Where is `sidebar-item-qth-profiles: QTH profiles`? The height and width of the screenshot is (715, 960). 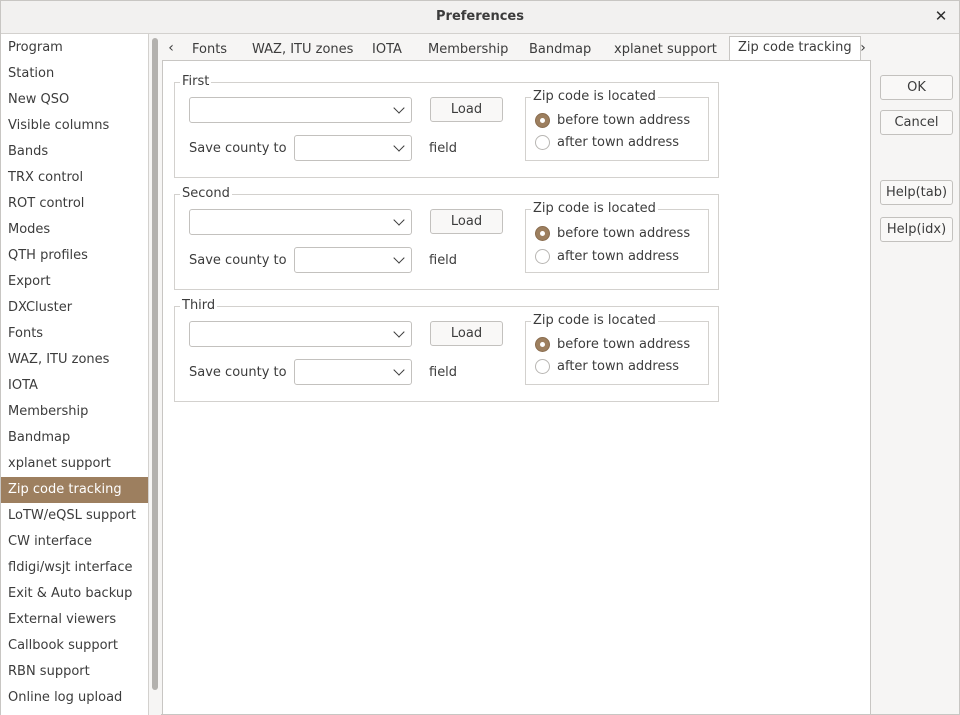
sidebar-item-qth-profiles: QTH profiles is located at coordinates (74, 256).